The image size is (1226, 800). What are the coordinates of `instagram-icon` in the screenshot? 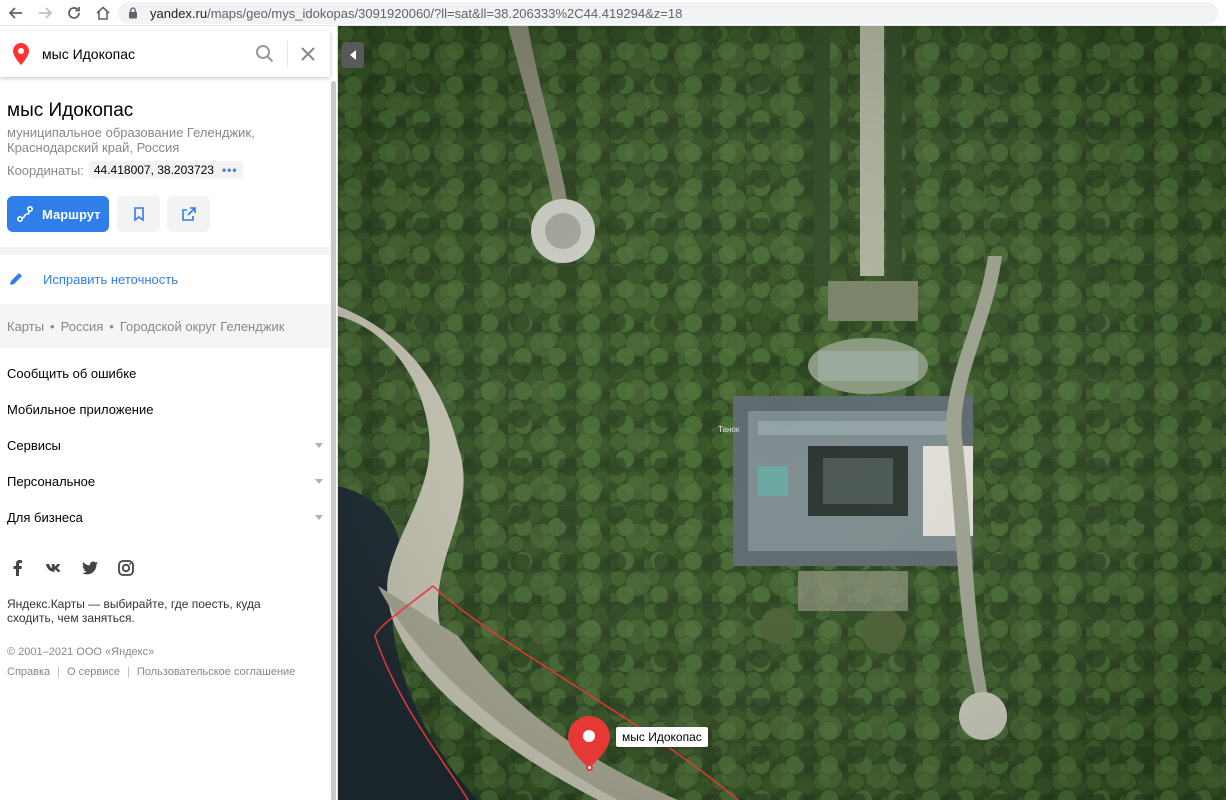 It's located at (126, 568).